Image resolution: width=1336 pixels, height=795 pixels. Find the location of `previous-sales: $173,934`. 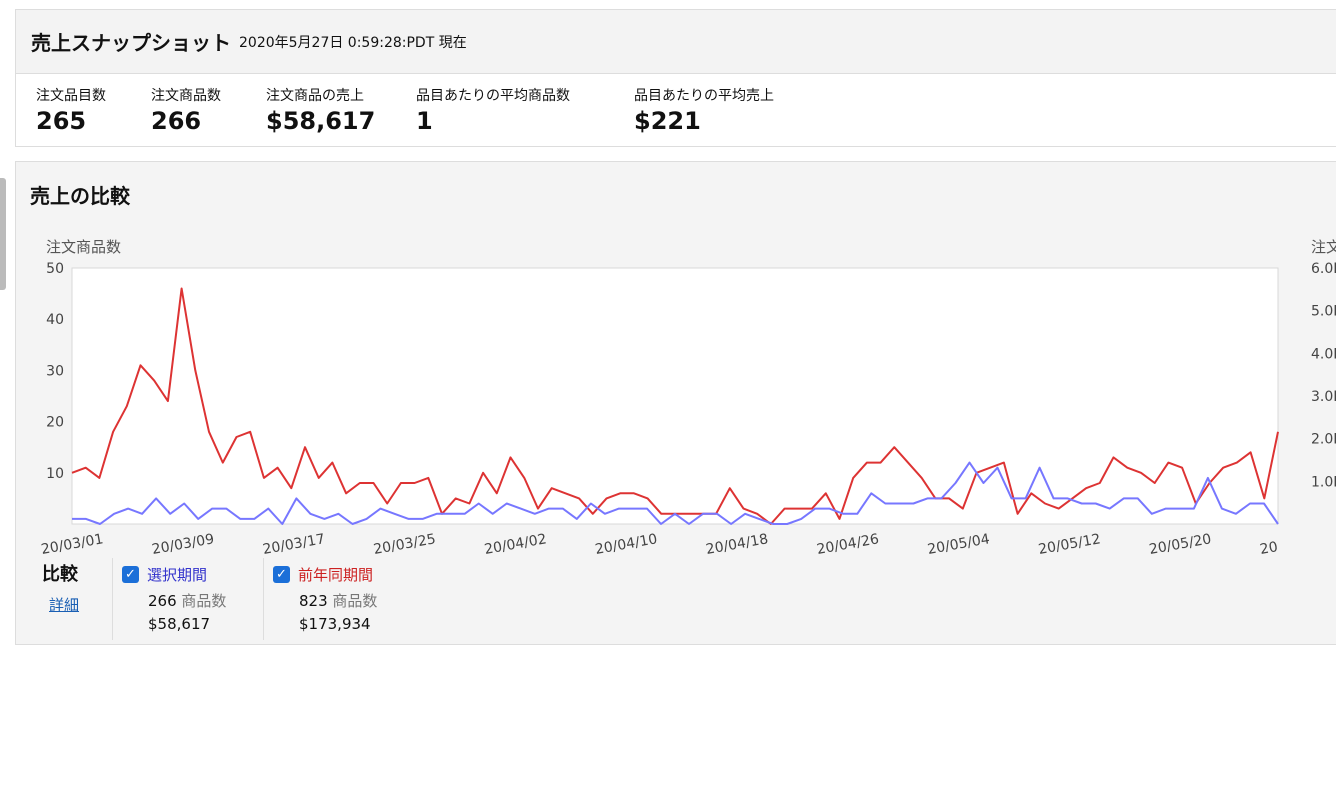

previous-sales: $173,934 is located at coordinates (335, 624).